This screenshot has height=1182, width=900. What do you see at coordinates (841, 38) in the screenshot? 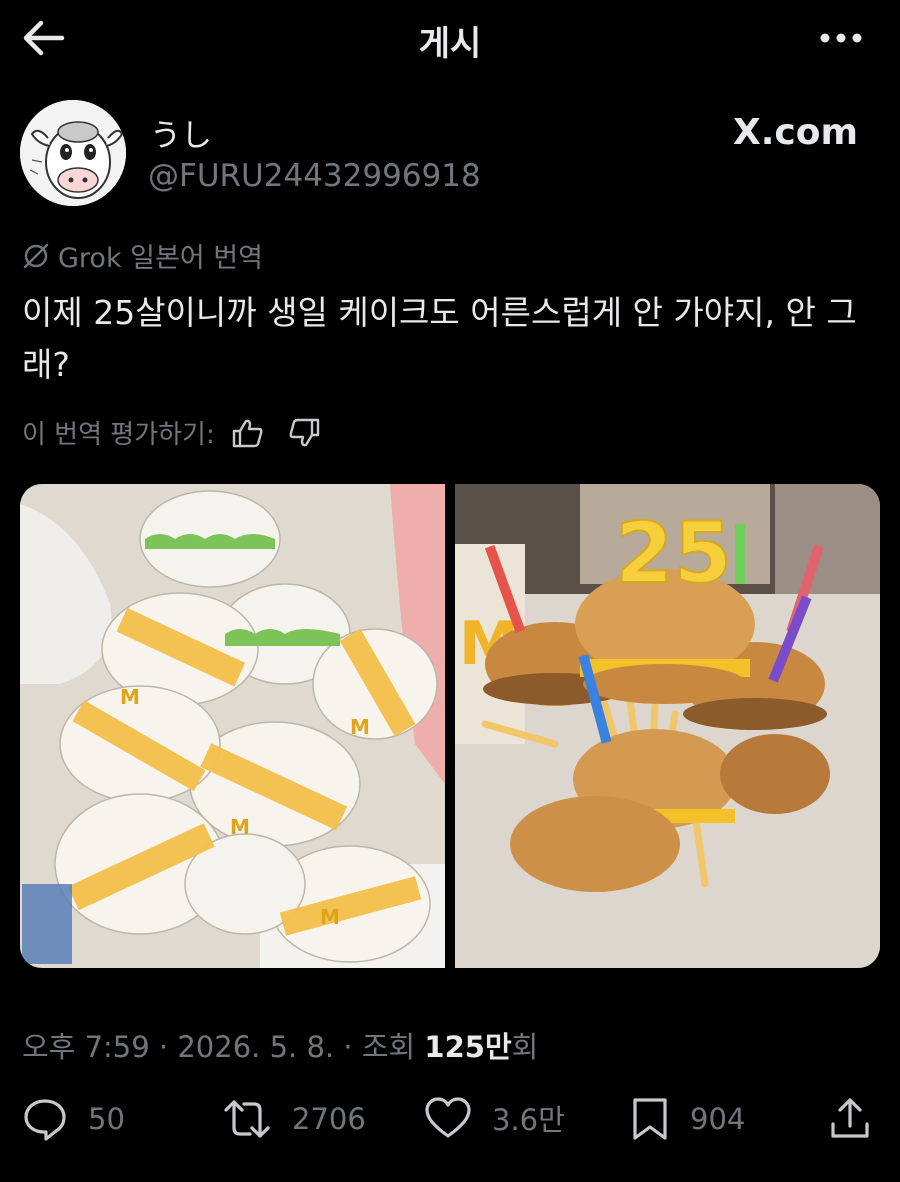
I see `more-icon` at bounding box center [841, 38].